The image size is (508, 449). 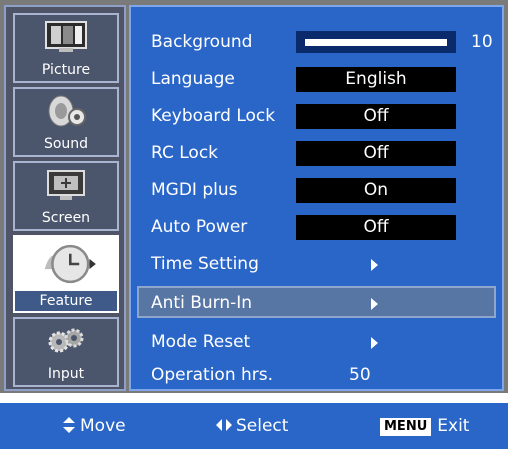 I want to click on up-down-arrow-icon, so click(x=69, y=425).